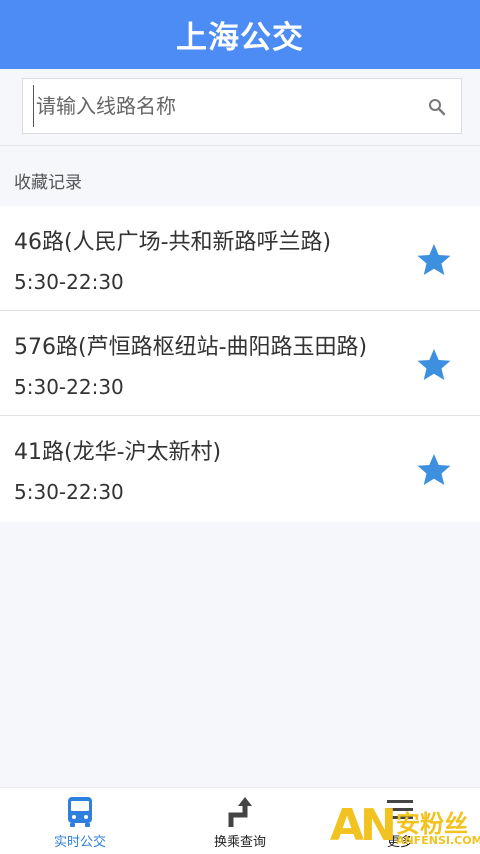 This screenshot has width=480, height=854. I want to click on list-item: 41路(龙华-沪太新村) 5:30-22:30, so click(240, 469).